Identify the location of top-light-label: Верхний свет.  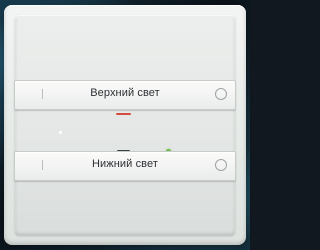
(125, 93).